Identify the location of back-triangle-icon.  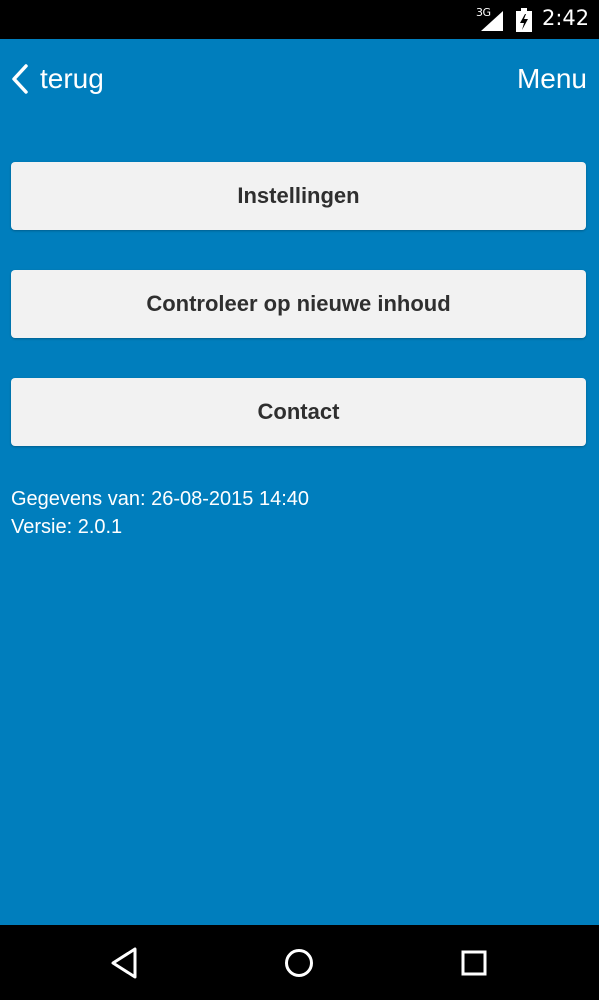
(124, 963).